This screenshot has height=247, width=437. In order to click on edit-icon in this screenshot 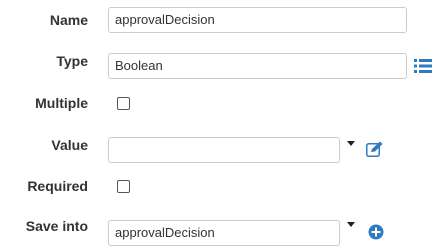, I will do `click(375, 149)`.